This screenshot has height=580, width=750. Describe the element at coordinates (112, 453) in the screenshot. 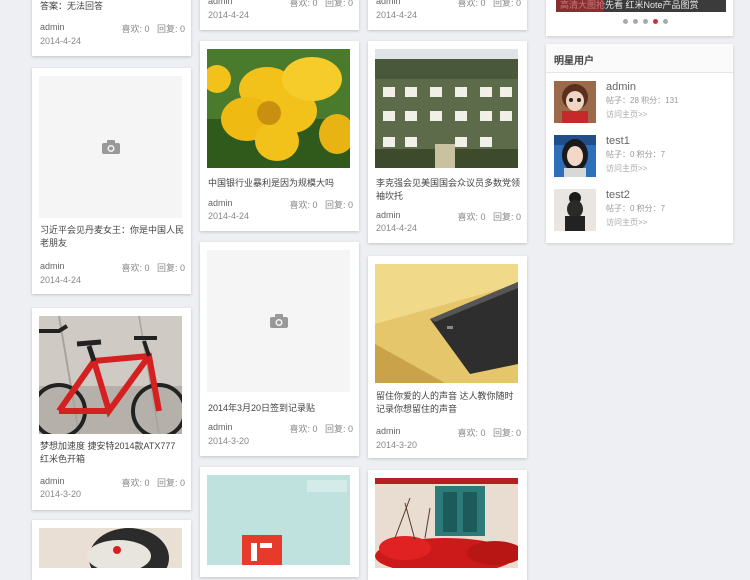

I see `post-title: 梦想加速度 捷安特2014款ATX777红米色开箱` at that location.